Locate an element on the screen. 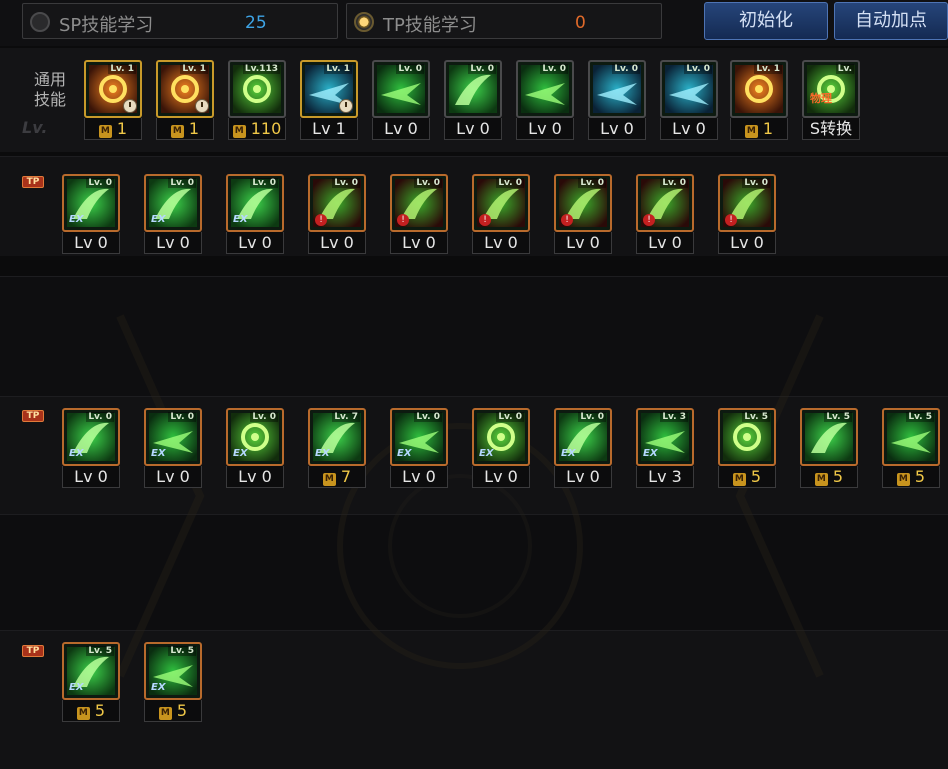  skill-level-tag: Lv. 5 is located at coordinates (920, 417).